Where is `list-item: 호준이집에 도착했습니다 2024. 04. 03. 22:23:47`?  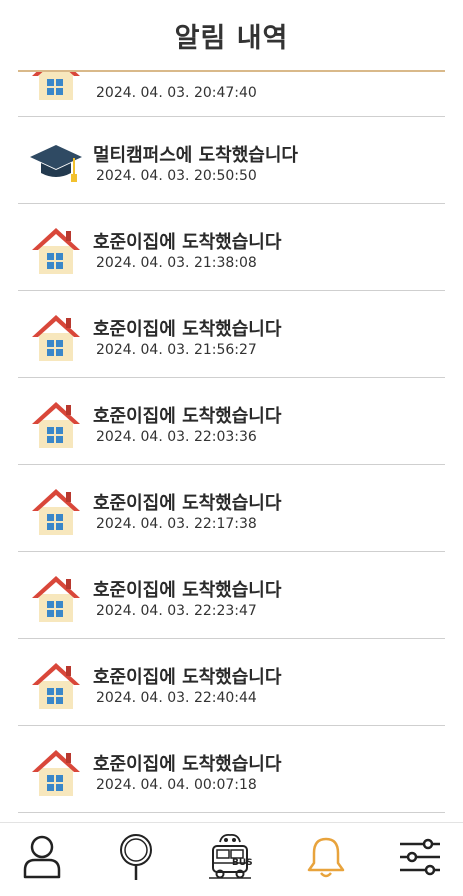
list-item: 호준이집에 도착했습니다 2024. 04. 03. 22:23:47 is located at coordinates (231, 595).